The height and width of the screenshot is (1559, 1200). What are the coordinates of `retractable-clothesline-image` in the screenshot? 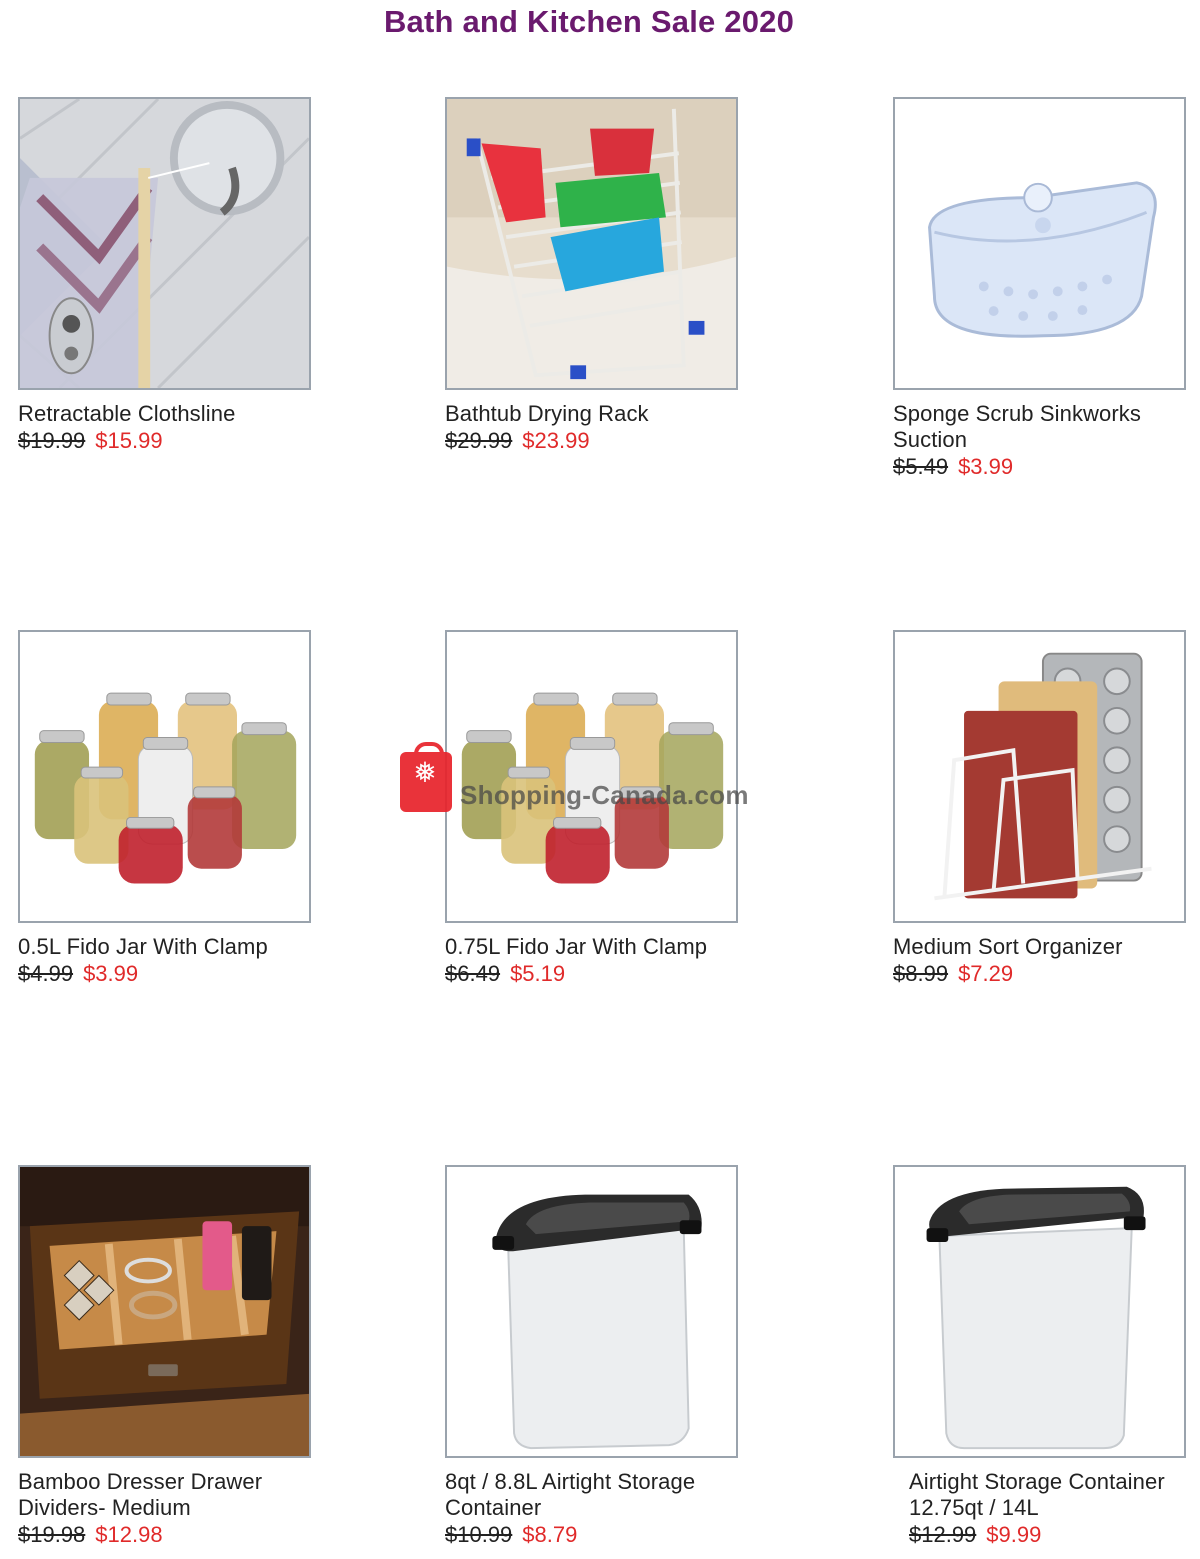 It's located at (164, 243).